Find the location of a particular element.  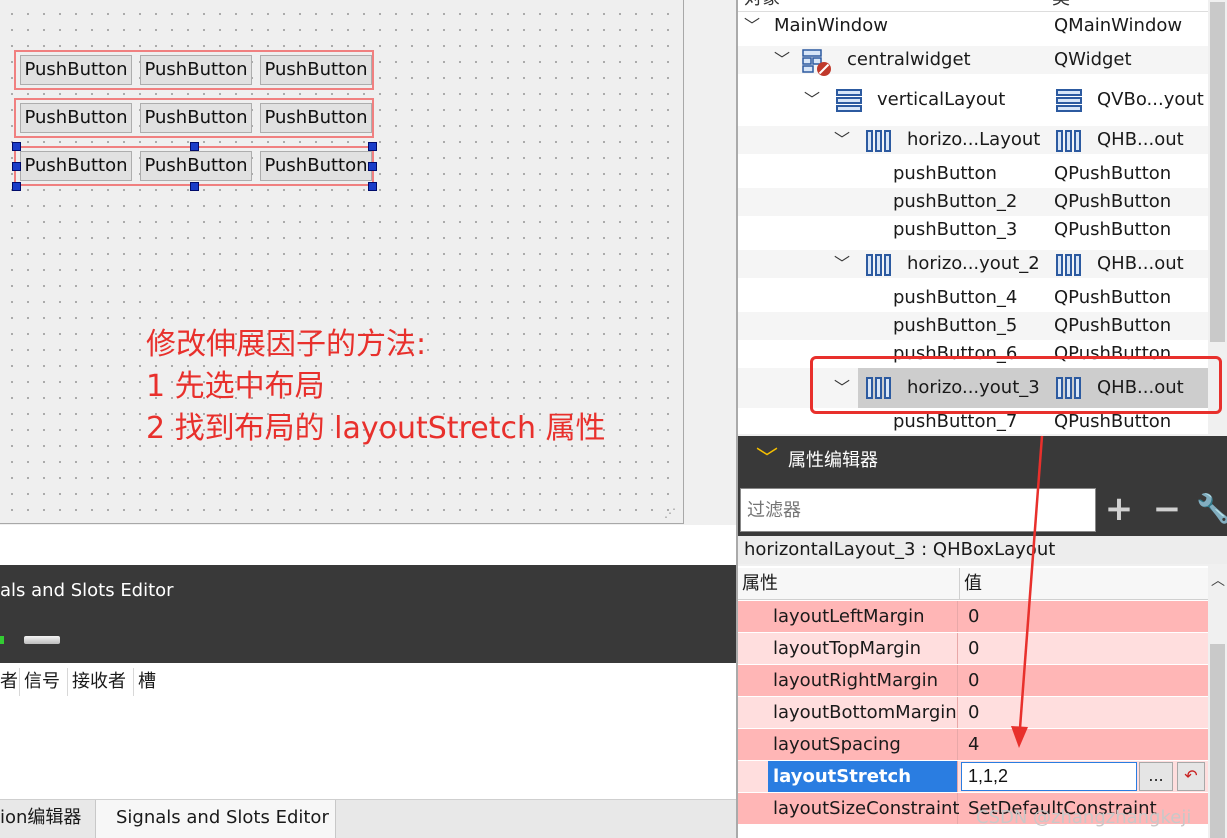

property-name: layoutSpacing is located at coordinates (848, 744).